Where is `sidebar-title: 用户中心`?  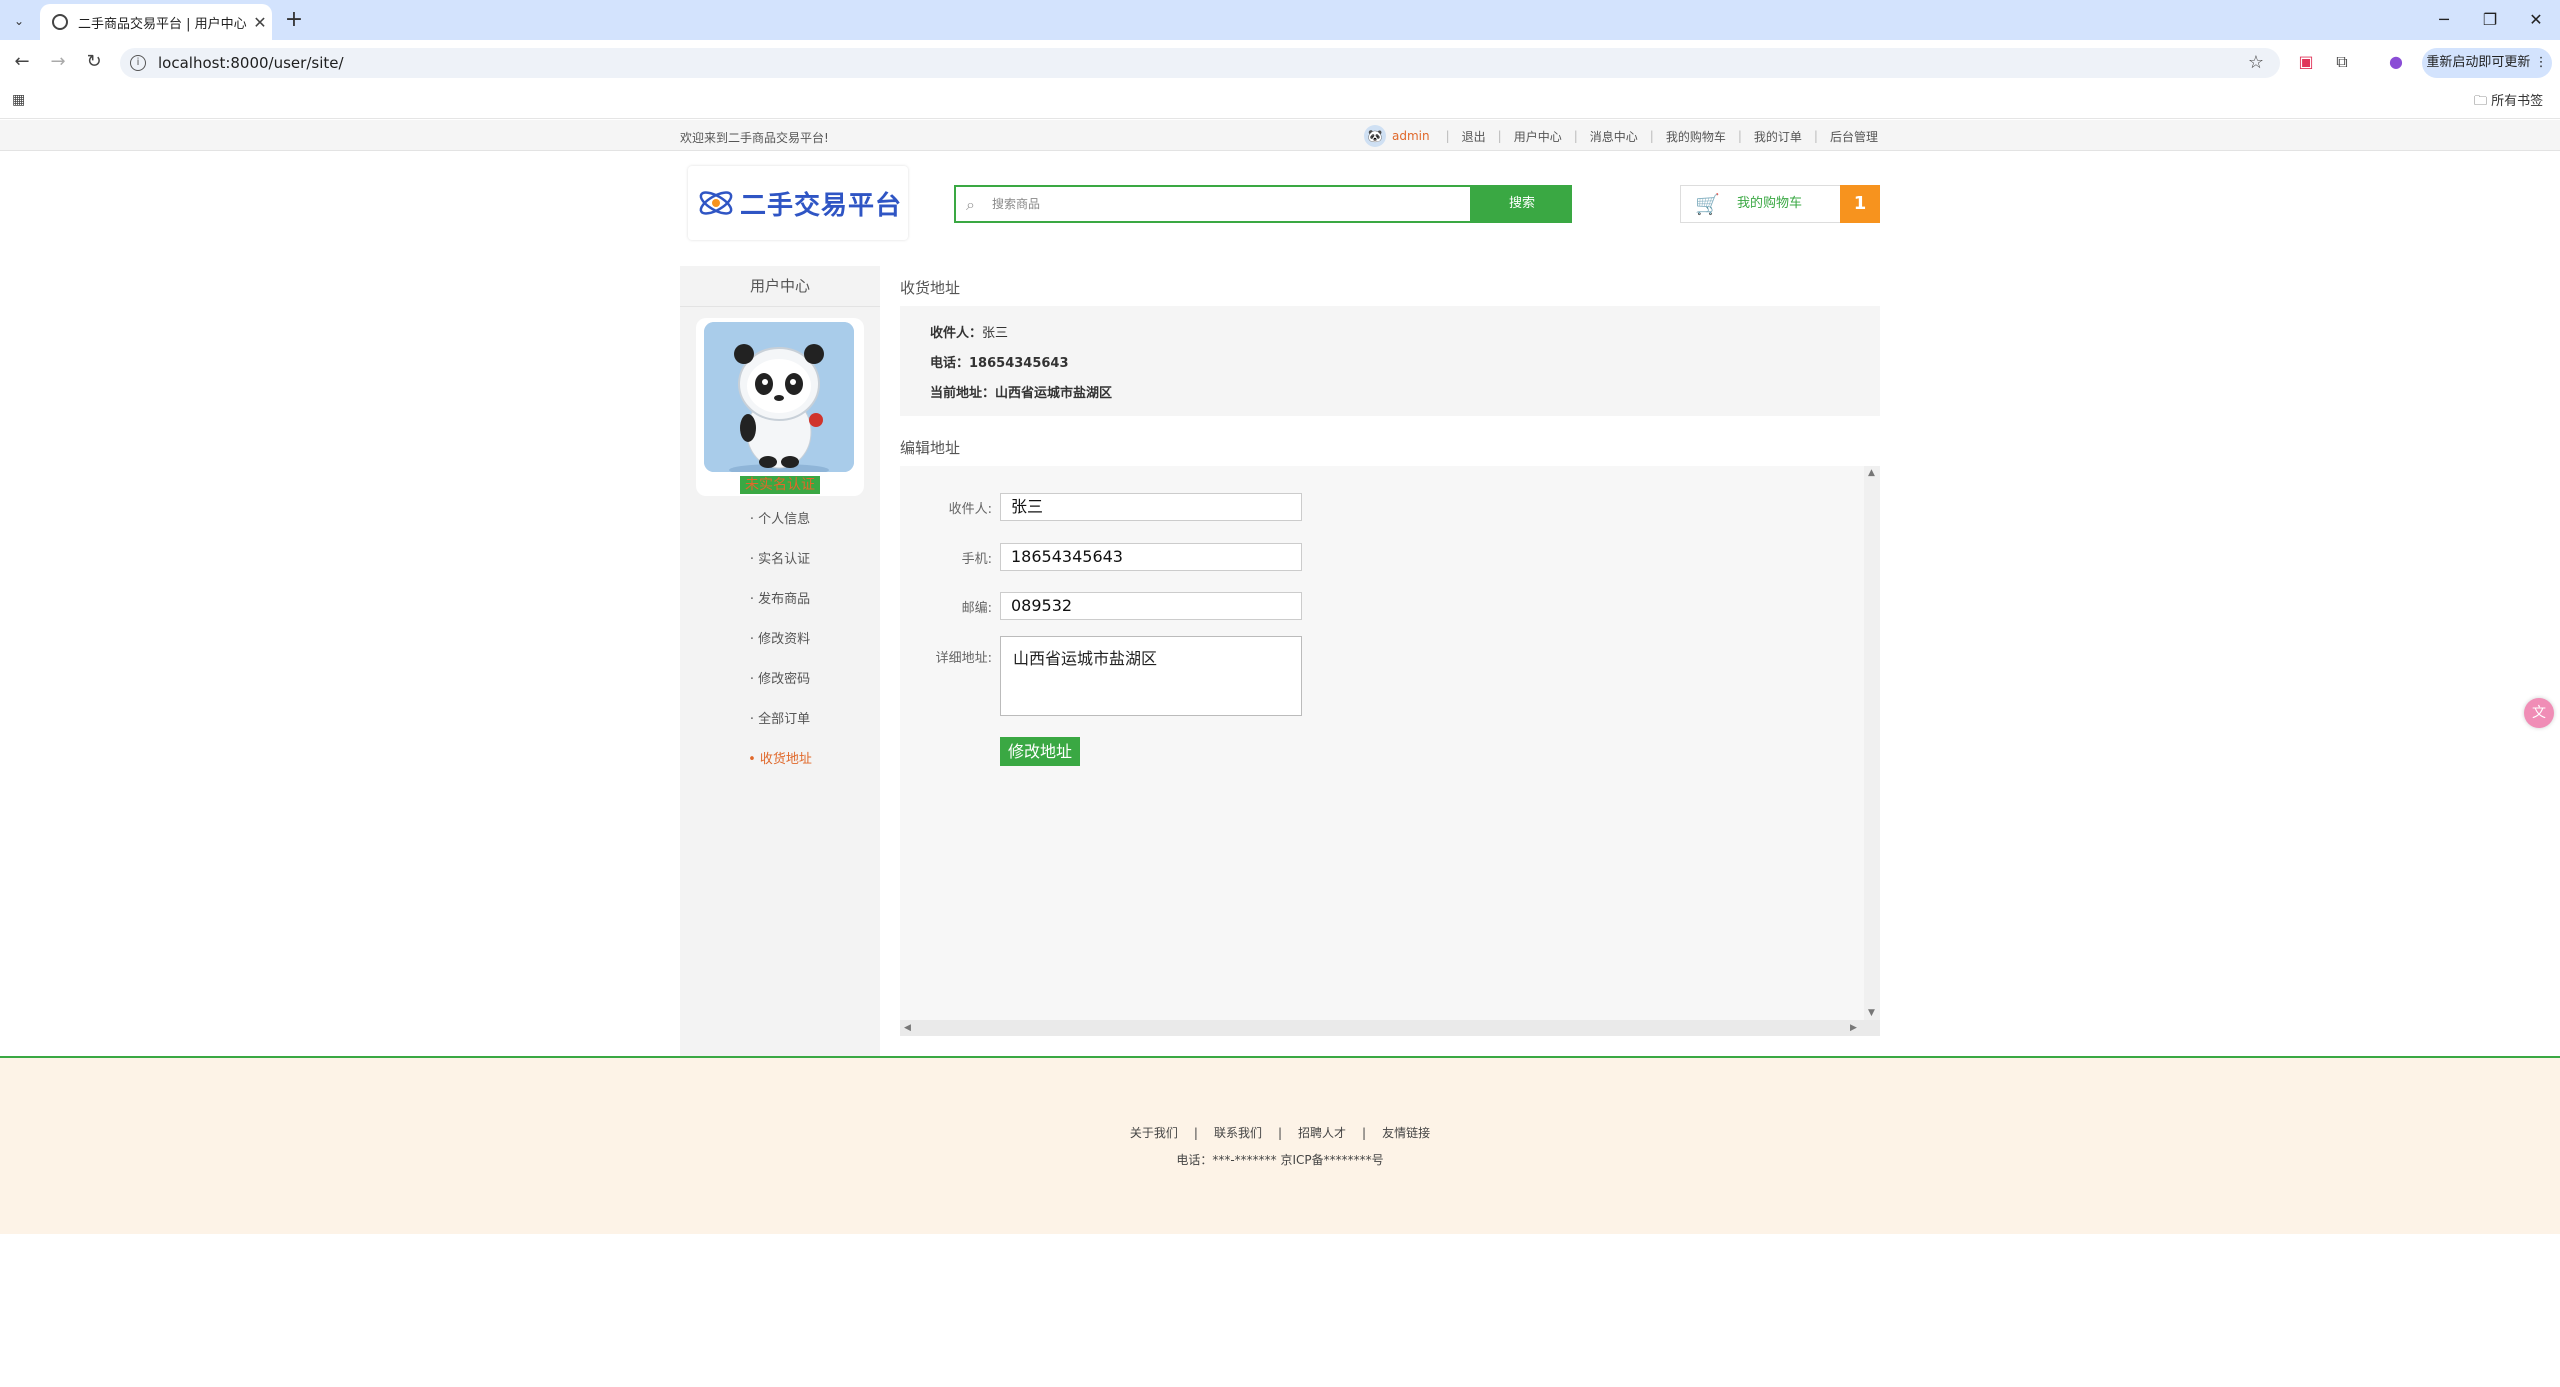 sidebar-title: 用户中心 is located at coordinates (780, 286).